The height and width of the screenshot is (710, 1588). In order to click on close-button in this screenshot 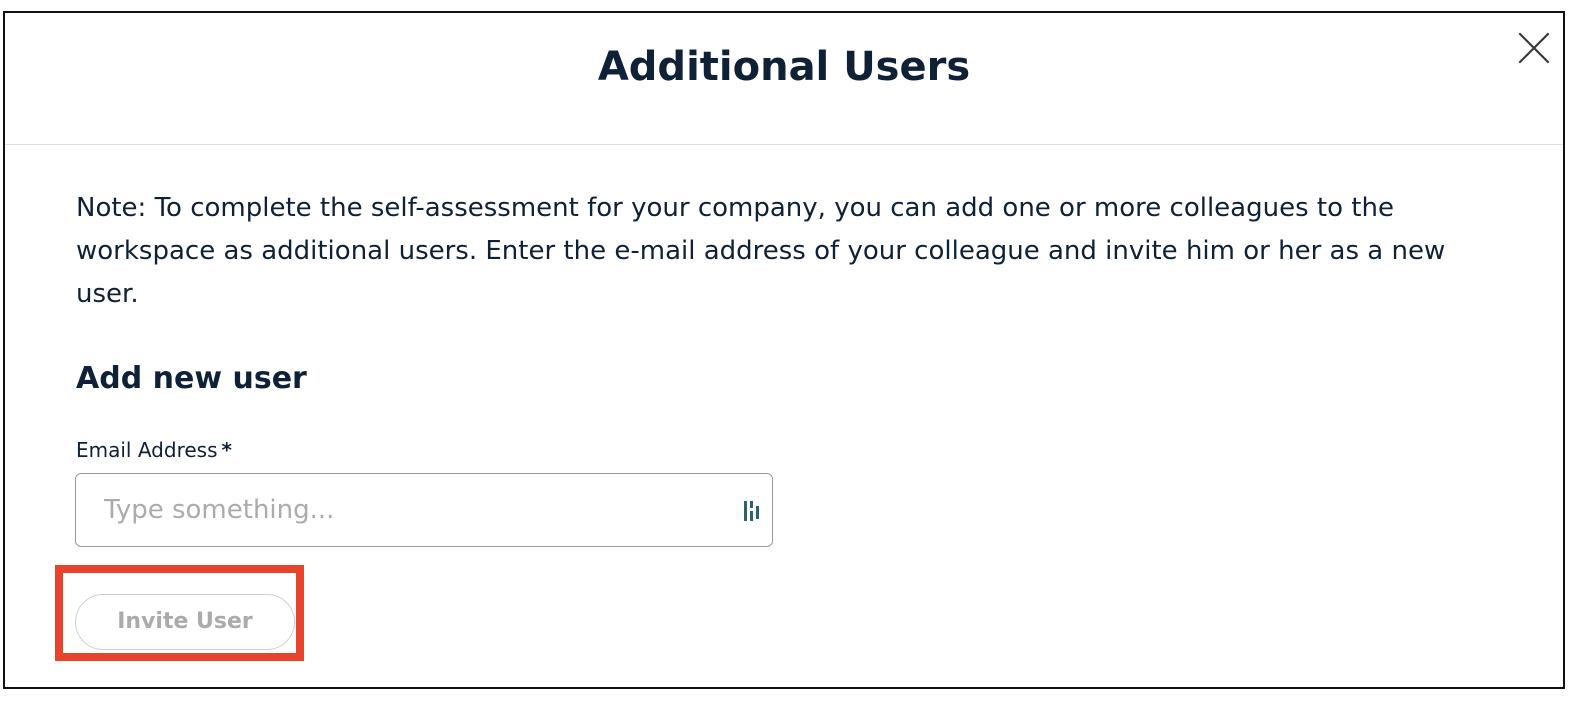, I will do `click(1534, 48)`.